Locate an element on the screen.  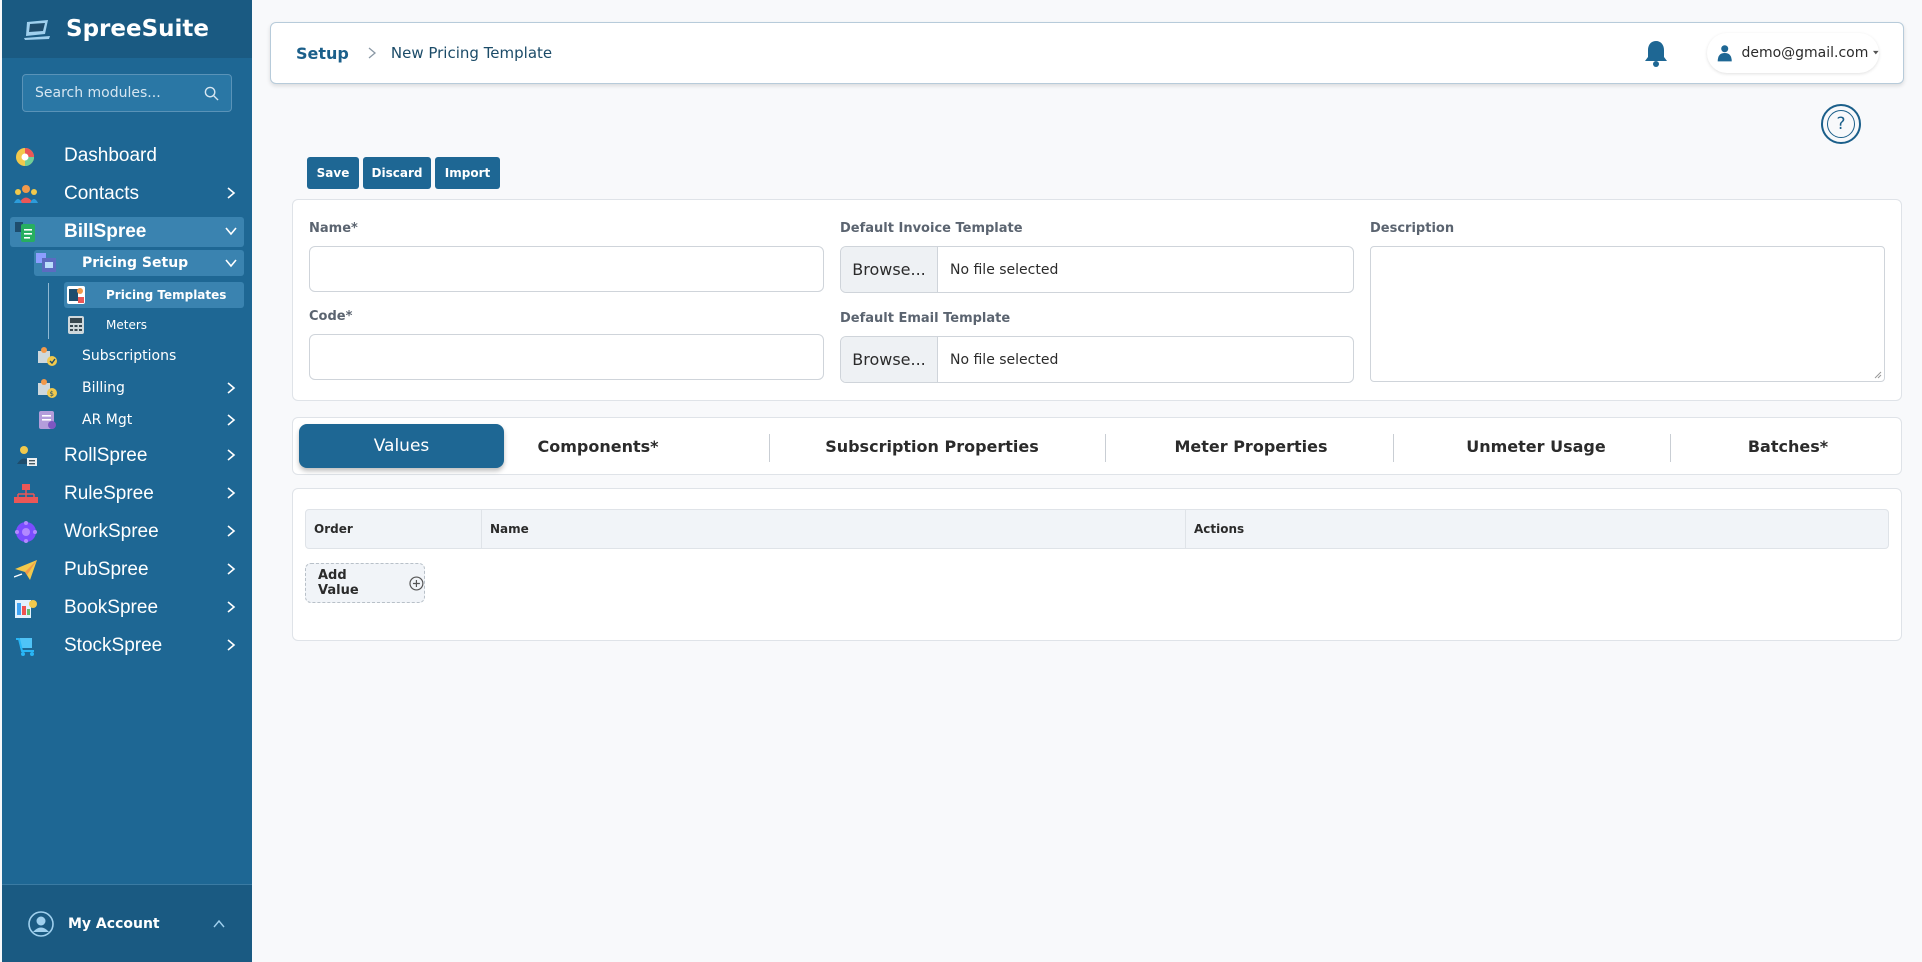
sidebar-item-label: Pricing Templates is located at coordinates (166, 295).